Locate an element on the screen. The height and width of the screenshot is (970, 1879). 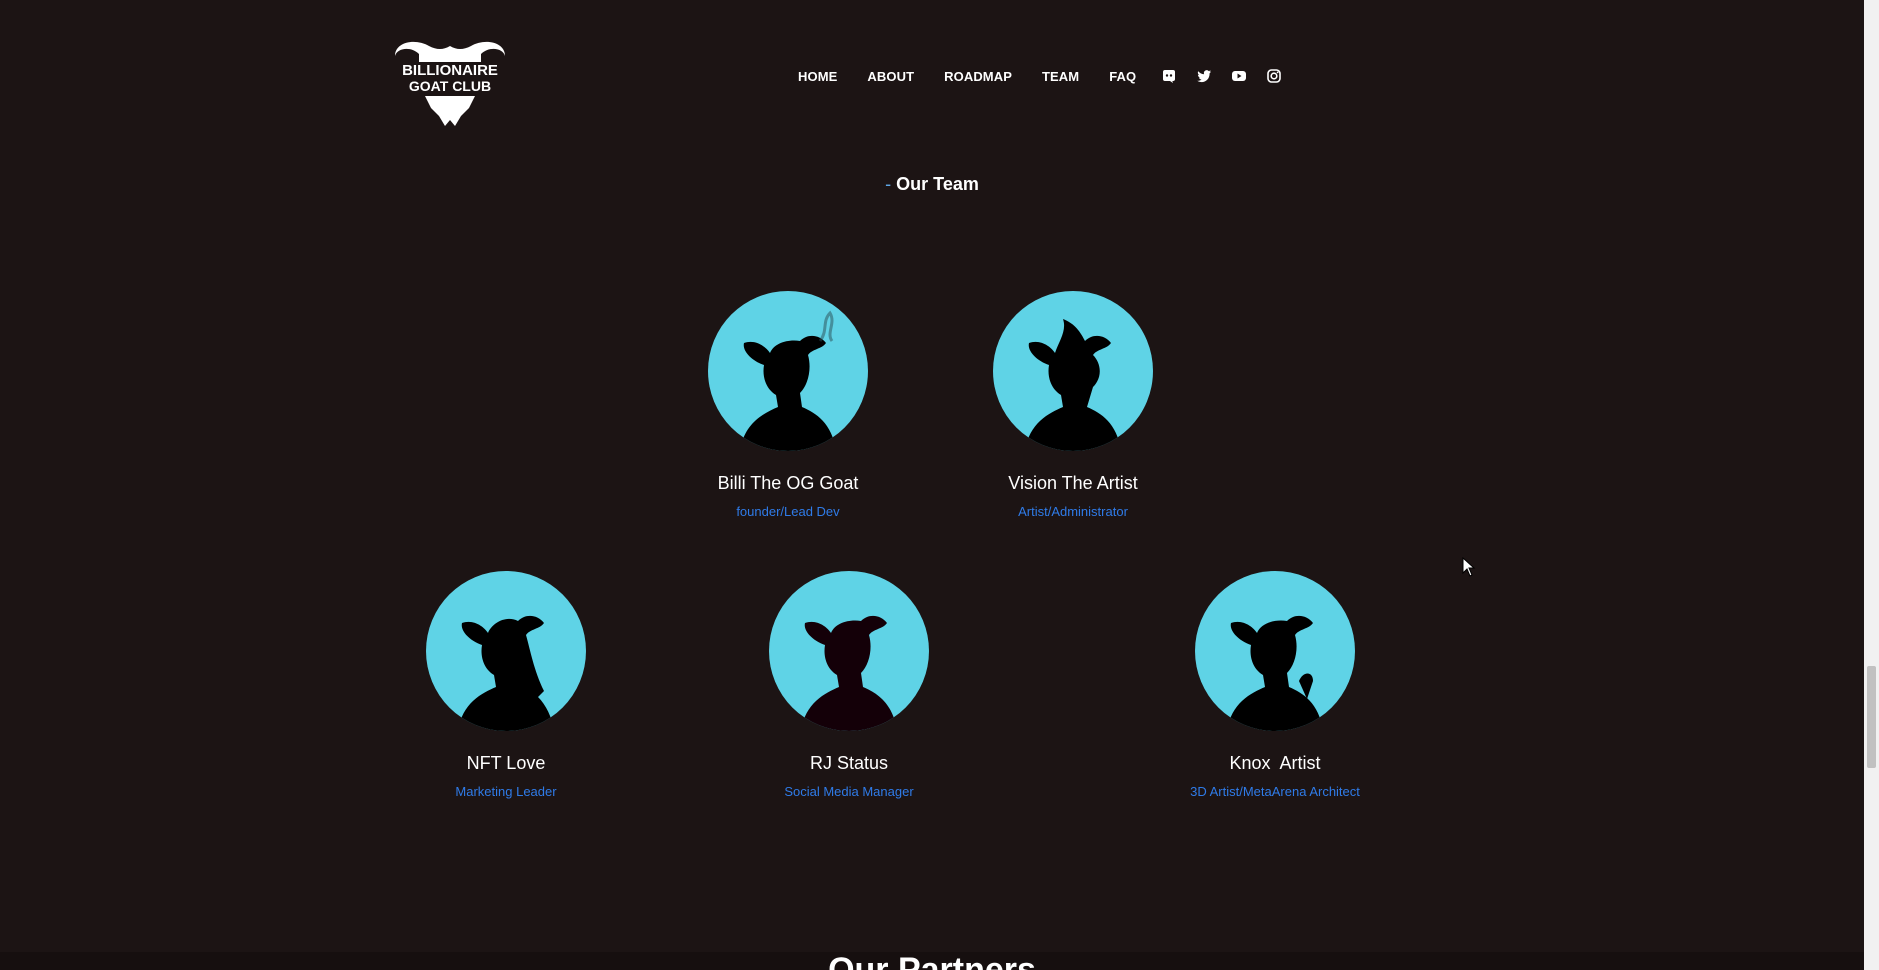
title-dash: - is located at coordinates (888, 184).